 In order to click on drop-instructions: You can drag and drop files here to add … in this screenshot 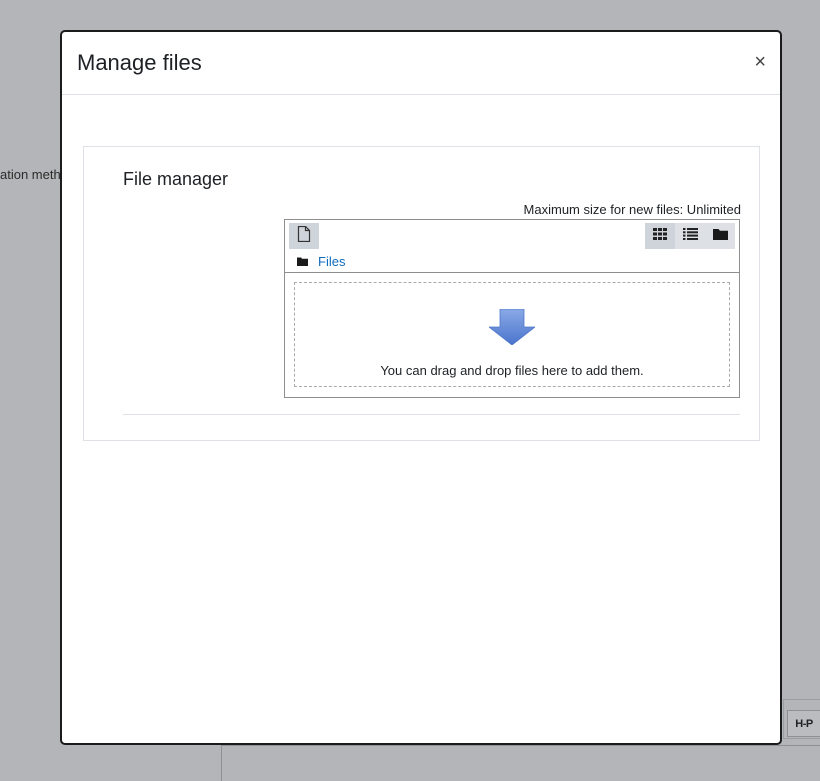, I will do `click(512, 370)`.